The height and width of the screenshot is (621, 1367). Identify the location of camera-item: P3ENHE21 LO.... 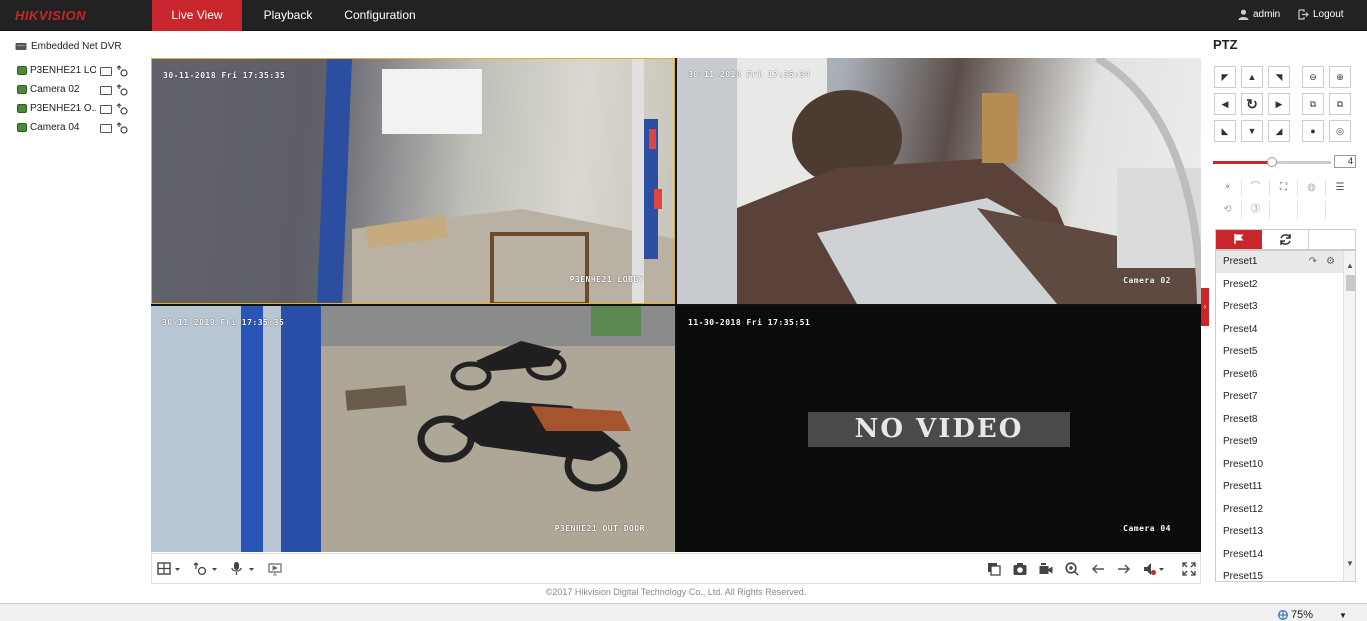
(74, 73).